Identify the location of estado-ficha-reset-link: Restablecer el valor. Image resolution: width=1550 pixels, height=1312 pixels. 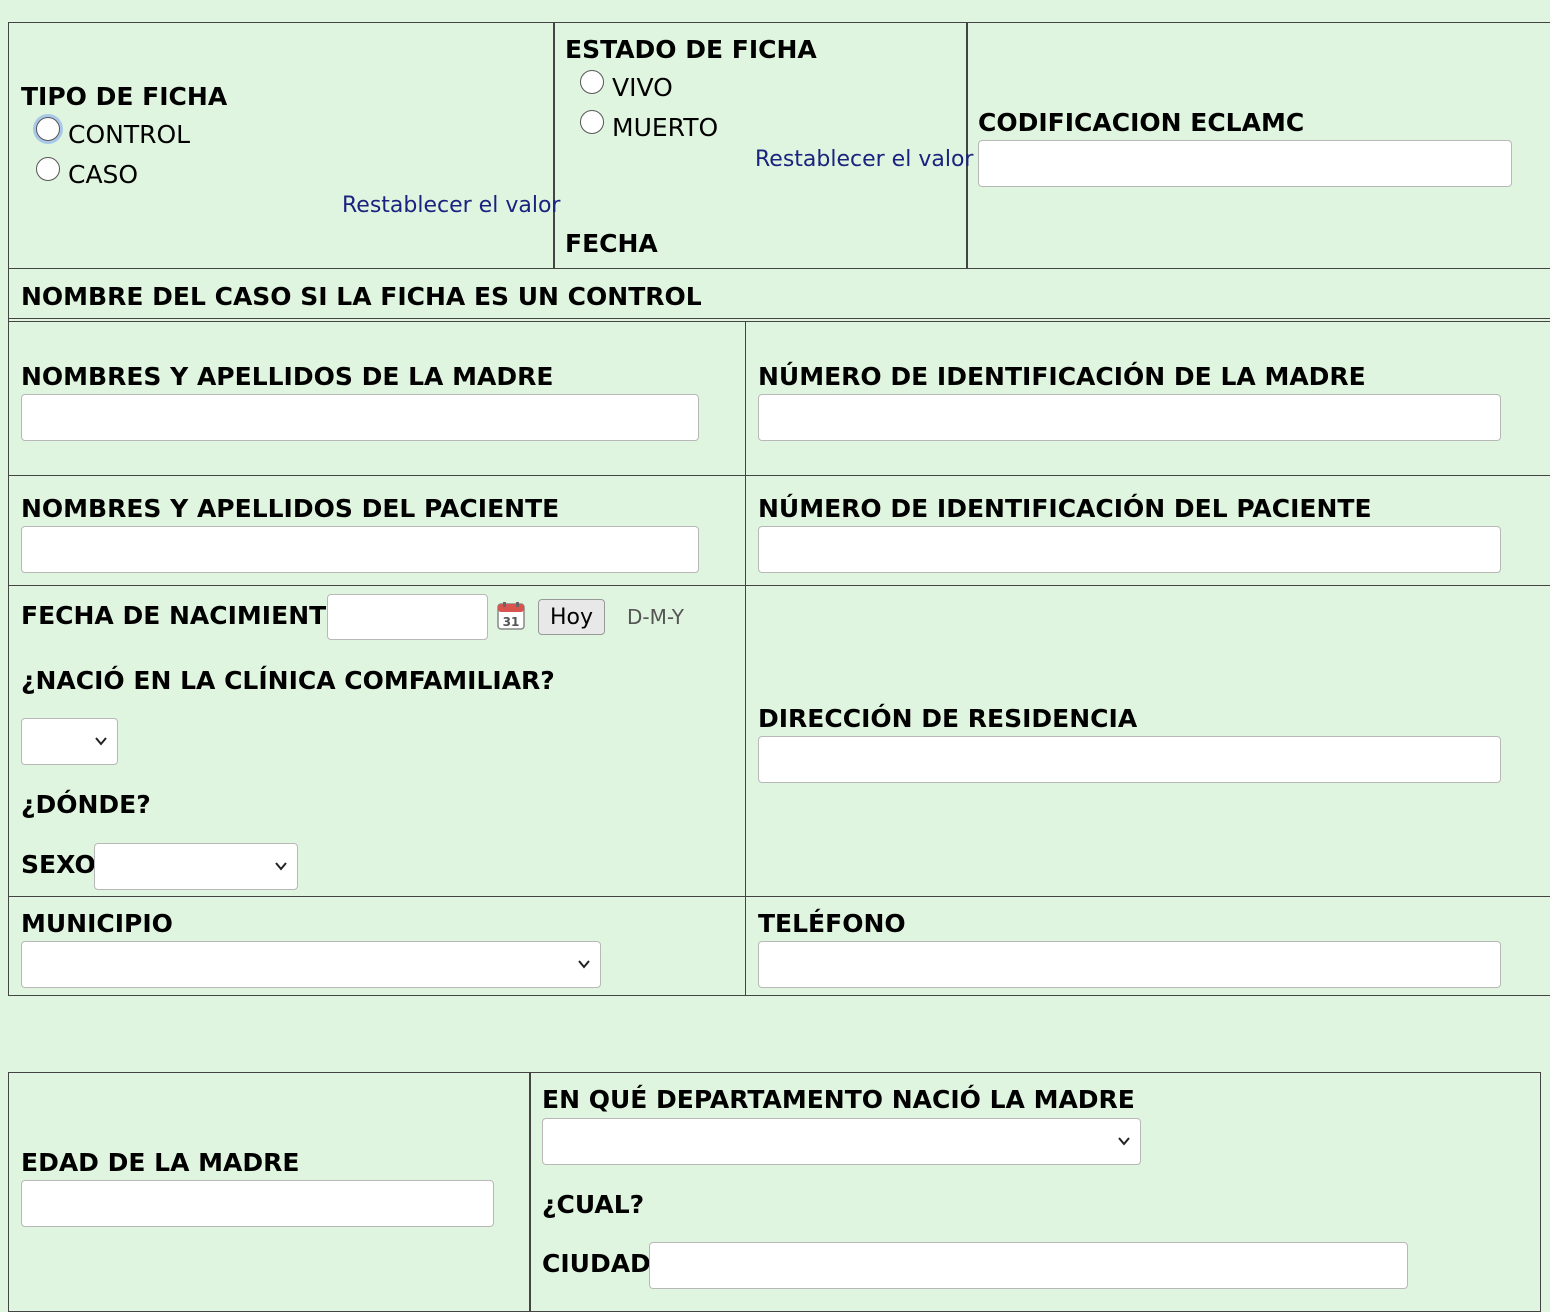
(864, 160).